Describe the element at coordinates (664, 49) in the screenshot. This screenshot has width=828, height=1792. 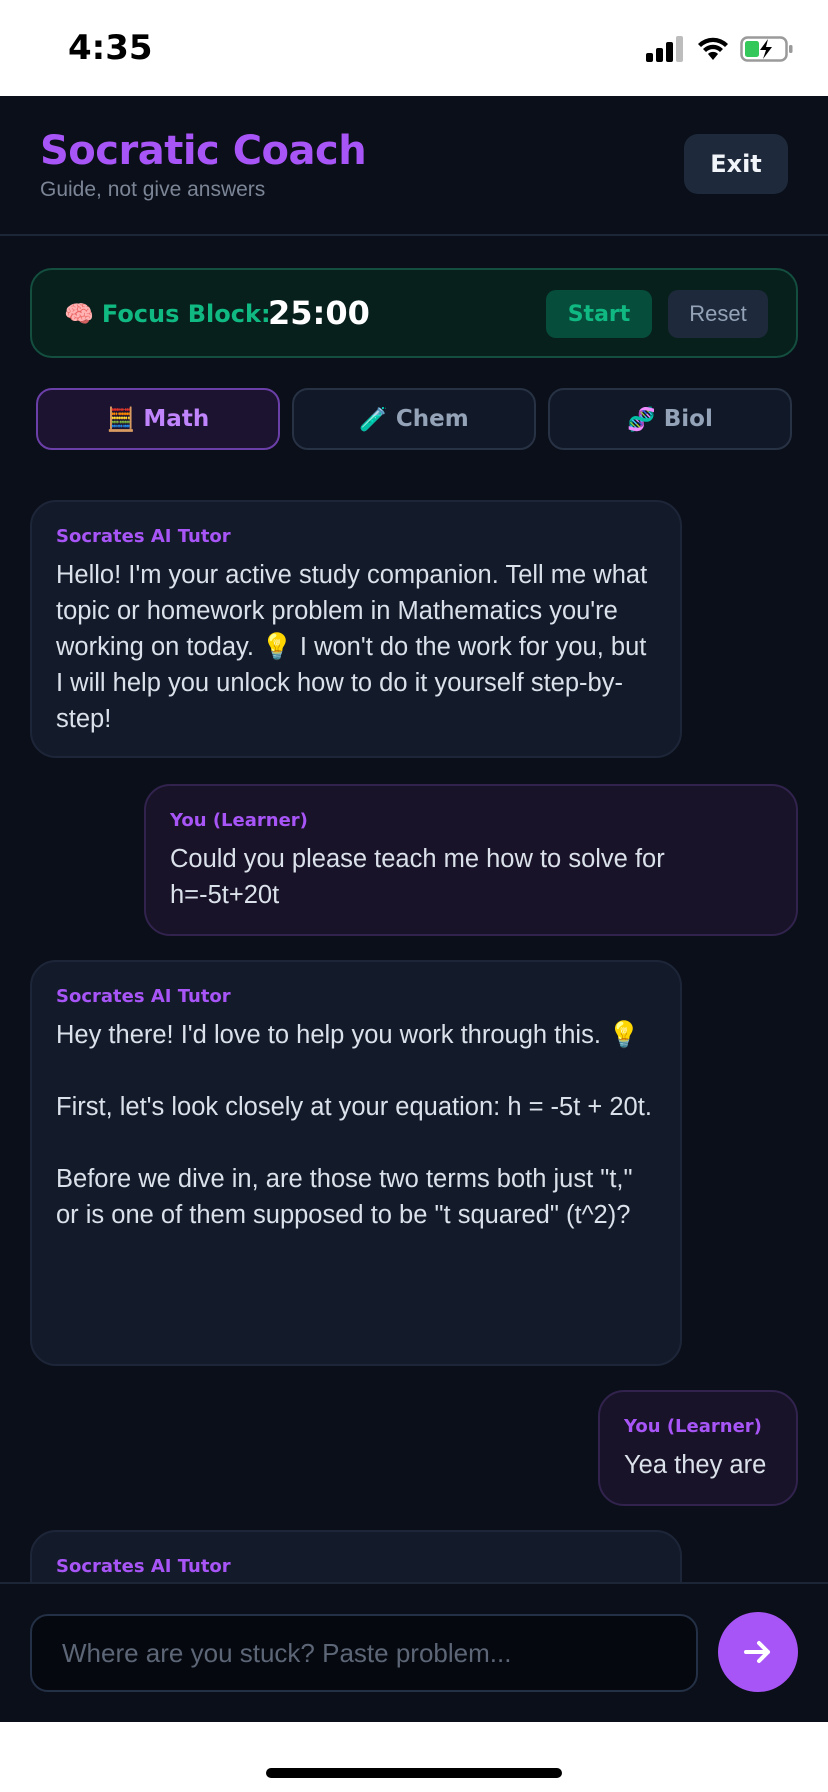
I see `signal-icon` at that location.